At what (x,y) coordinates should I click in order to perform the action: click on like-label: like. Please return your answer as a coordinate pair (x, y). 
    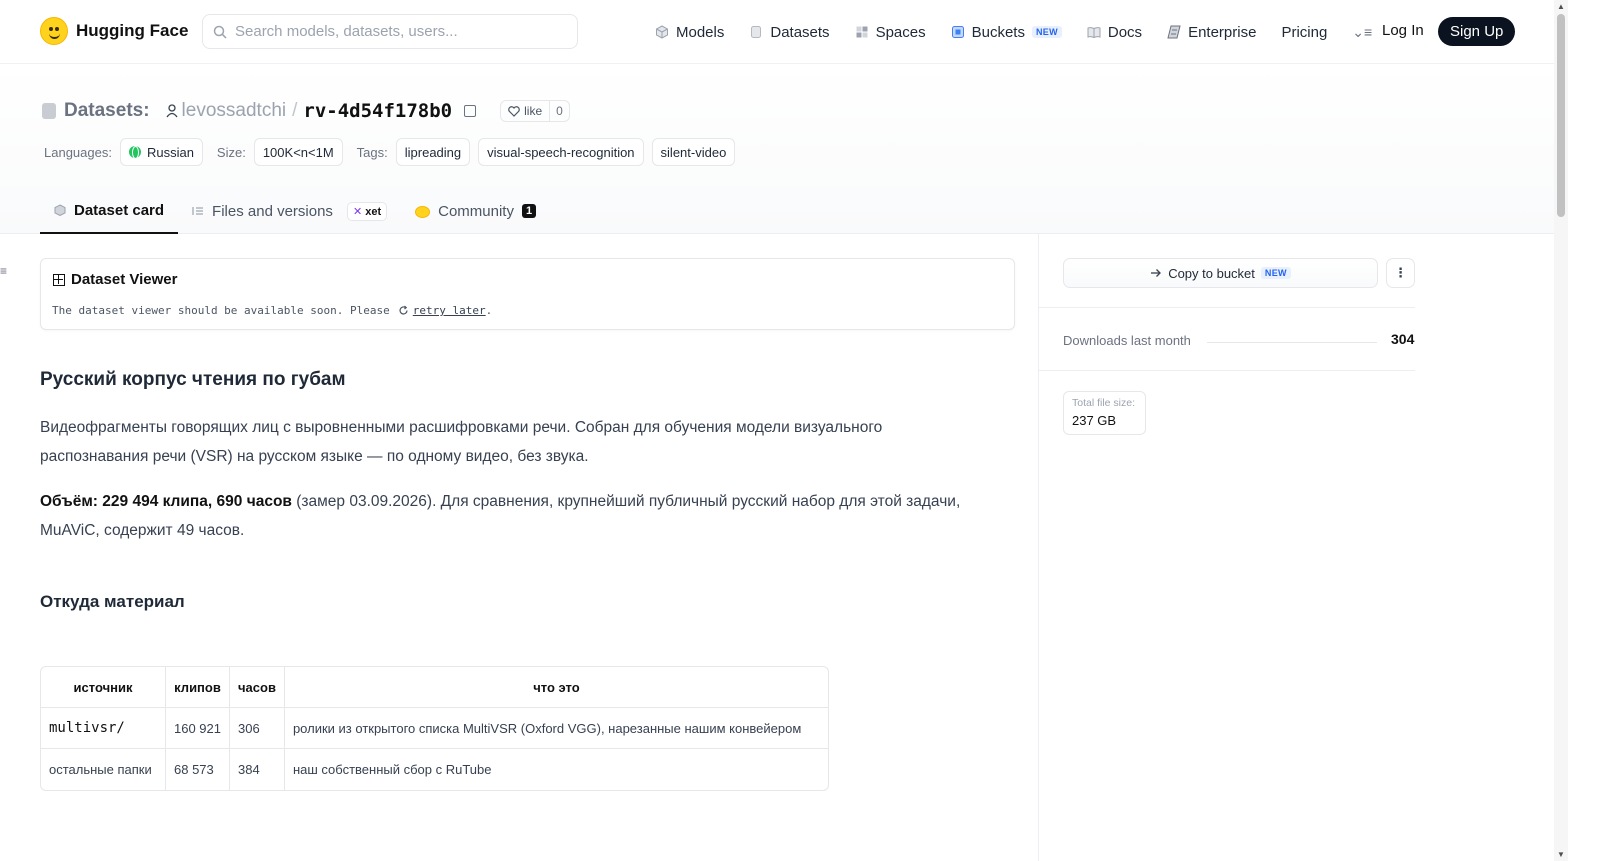
    Looking at the image, I should click on (533, 111).